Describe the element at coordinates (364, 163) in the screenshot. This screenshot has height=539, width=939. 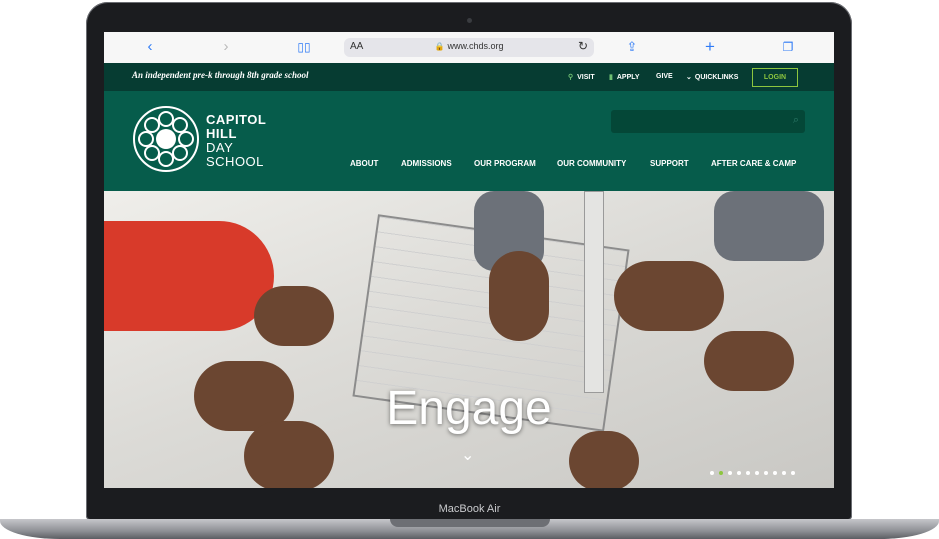
I see `nav-about: ABOUT` at that location.